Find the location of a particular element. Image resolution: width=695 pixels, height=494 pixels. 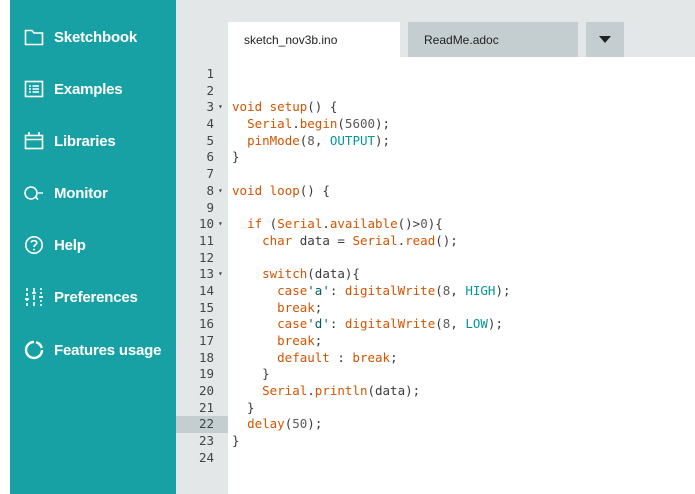

code-line: 9 is located at coordinates (435, 208).